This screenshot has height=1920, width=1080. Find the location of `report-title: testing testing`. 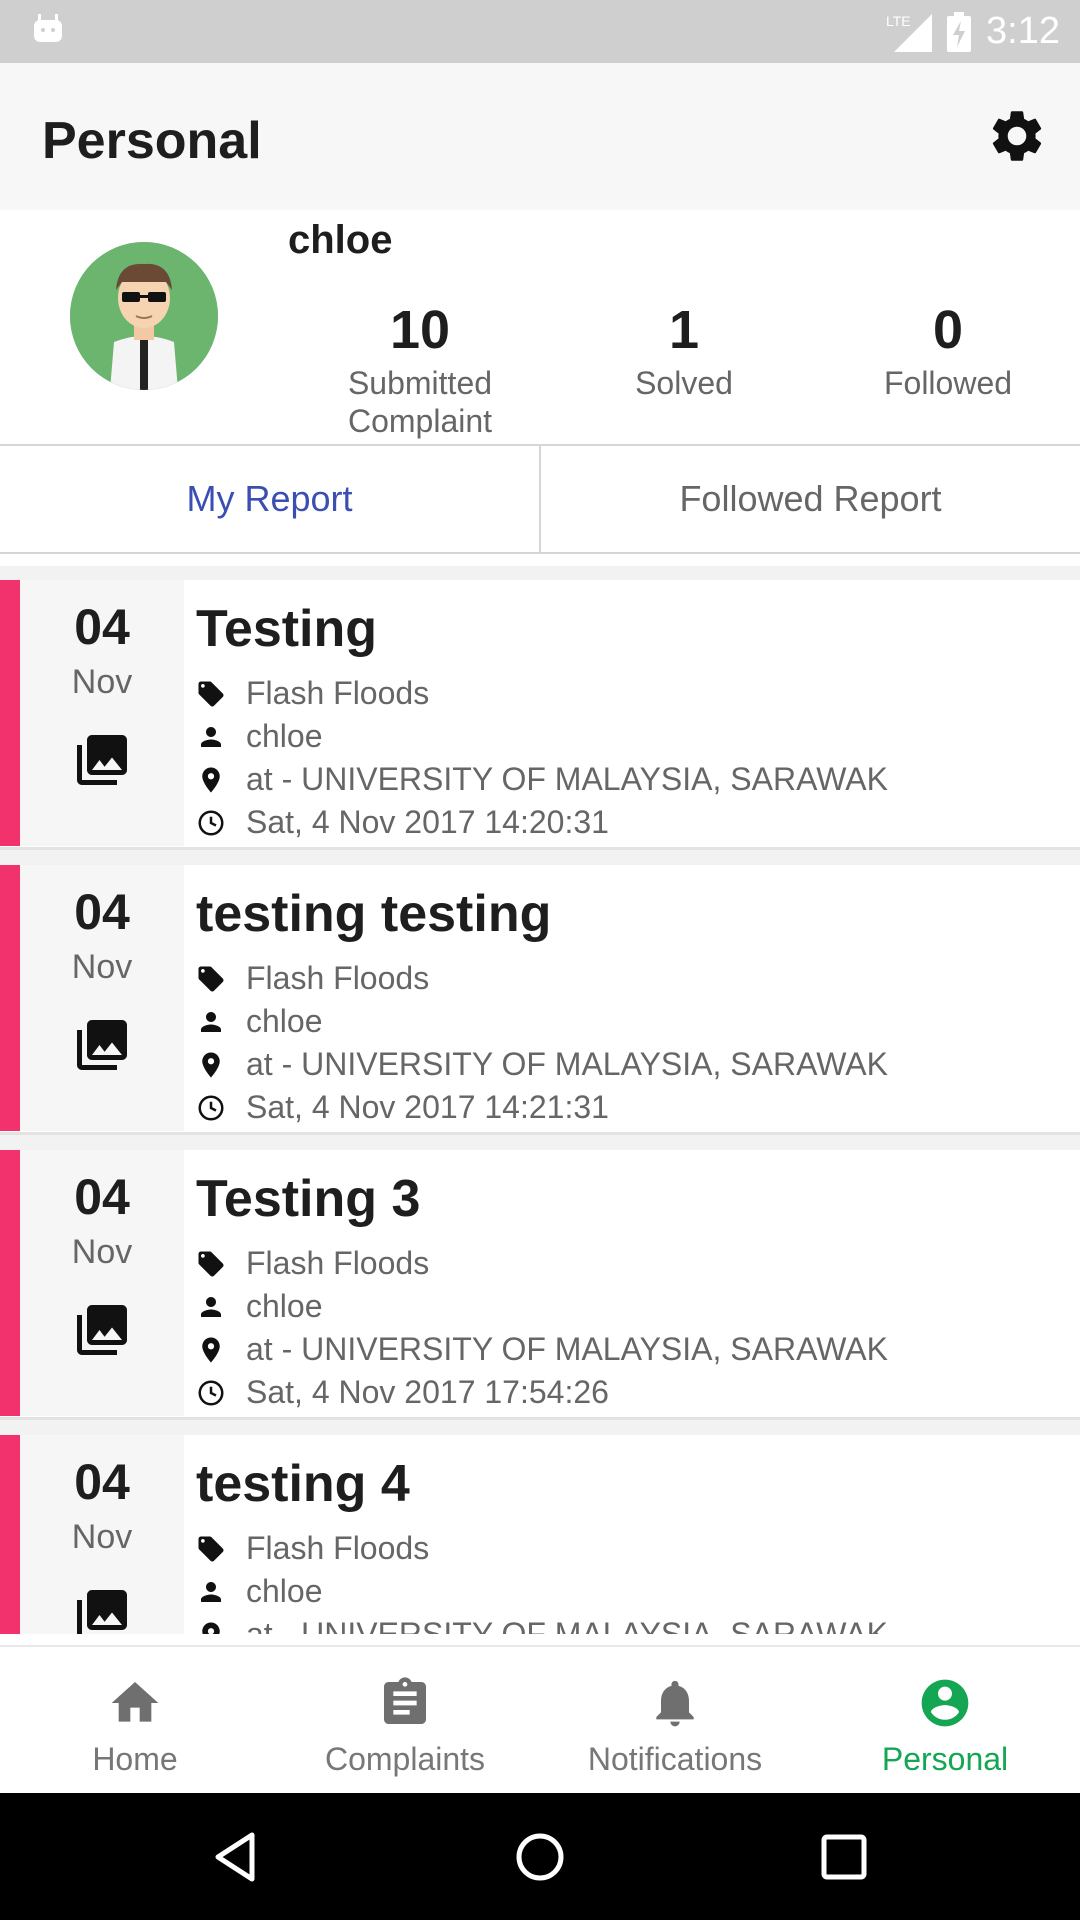

report-title: testing testing is located at coordinates (374, 914).